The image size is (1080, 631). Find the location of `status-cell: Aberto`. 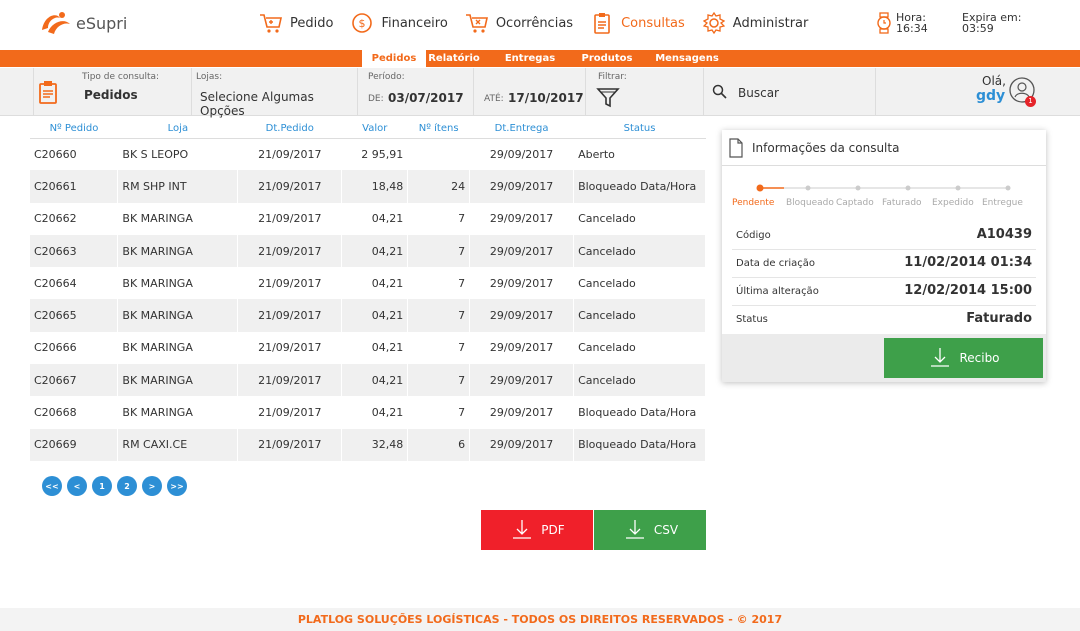

status-cell: Aberto is located at coordinates (639, 154).